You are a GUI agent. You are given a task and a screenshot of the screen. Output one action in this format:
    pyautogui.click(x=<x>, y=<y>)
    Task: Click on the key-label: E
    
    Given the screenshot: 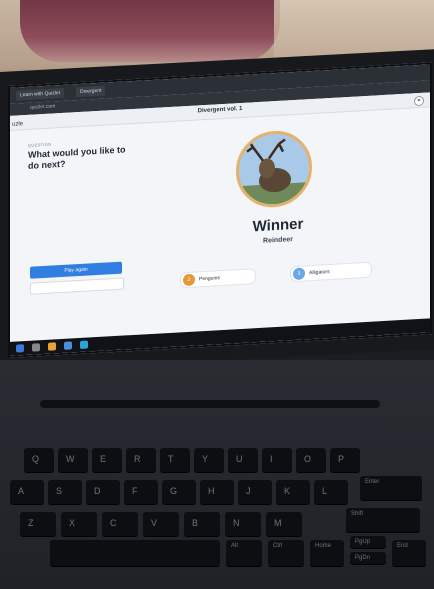 What is the action you would take?
    pyautogui.click(x=103, y=459)
    